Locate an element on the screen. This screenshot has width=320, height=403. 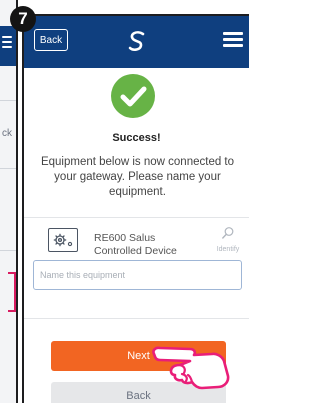
hamburger-menu-icon is located at coordinates (233, 40).